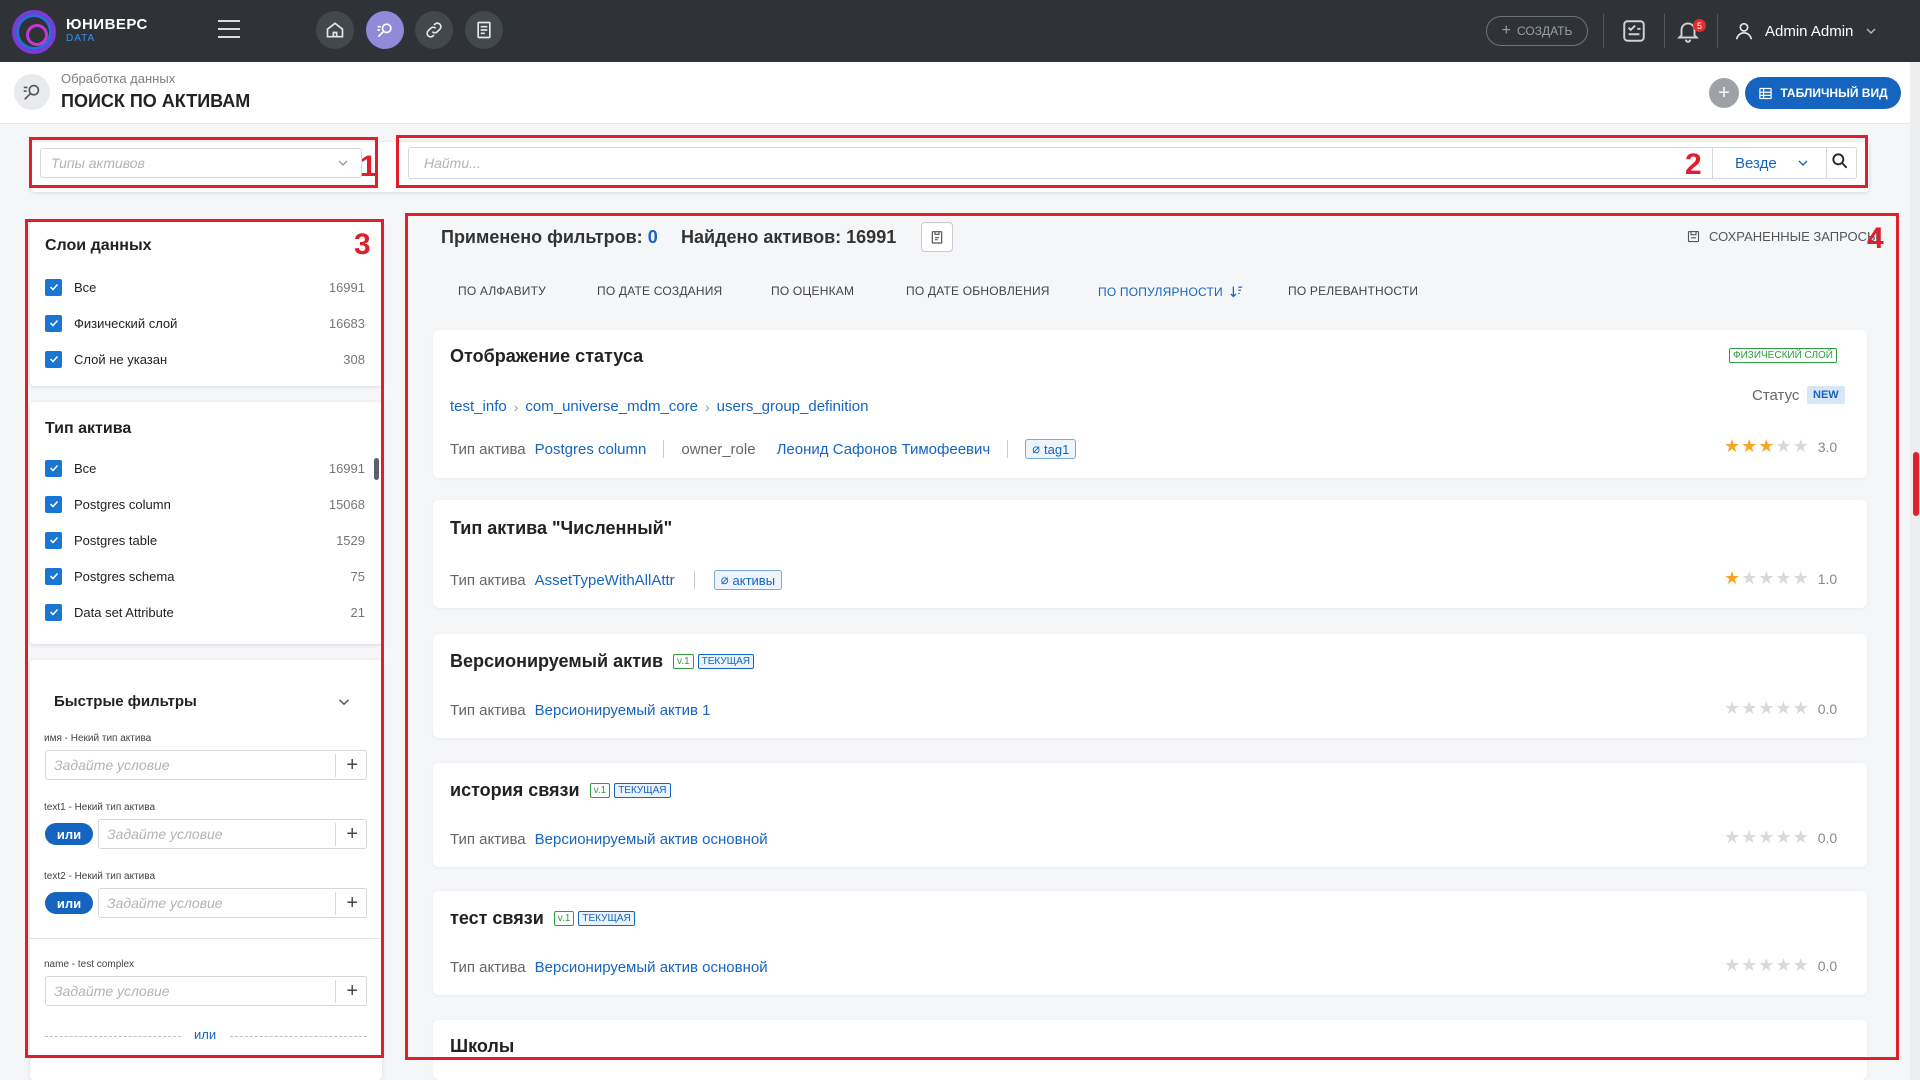  I want to click on page-title: ПОИСК ПО АКТИВАМ, so click(156, 101).